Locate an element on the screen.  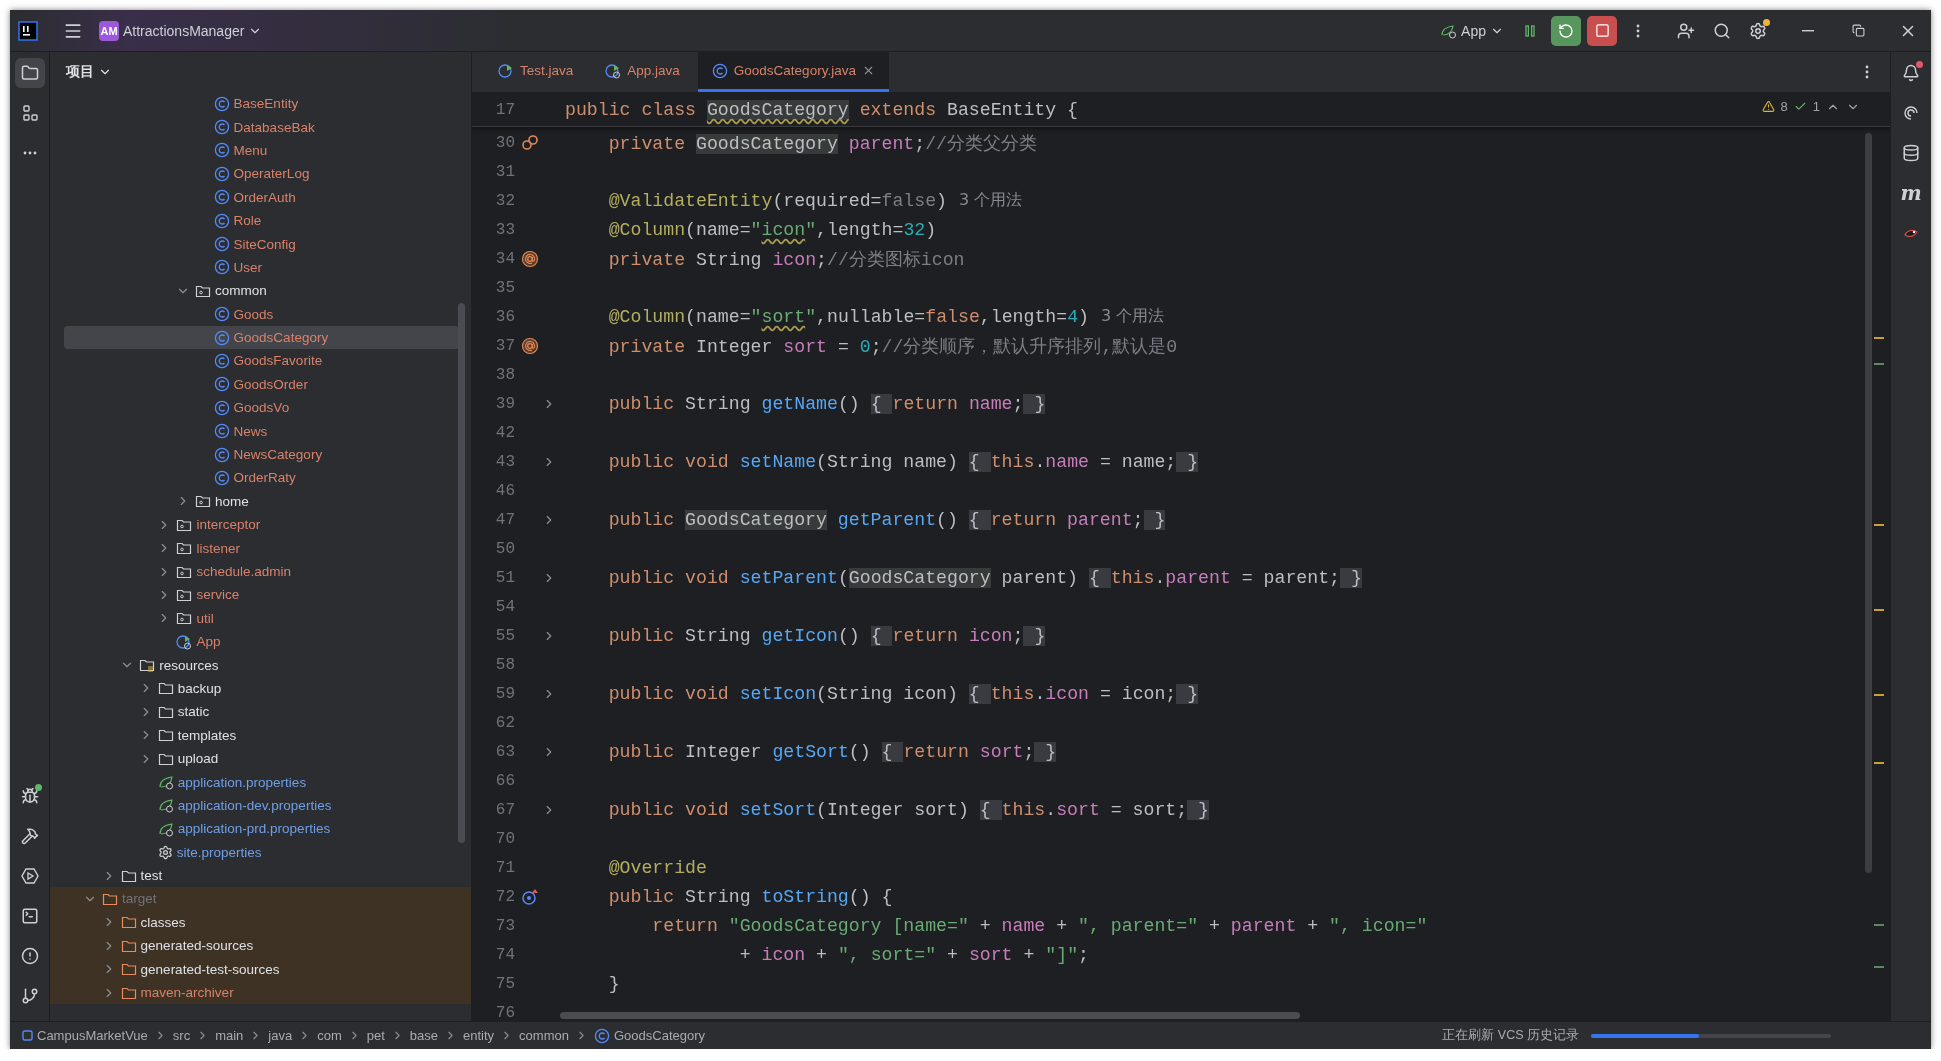
editor-tab: GoodsCategory.java is located at coordinates (793, 72).